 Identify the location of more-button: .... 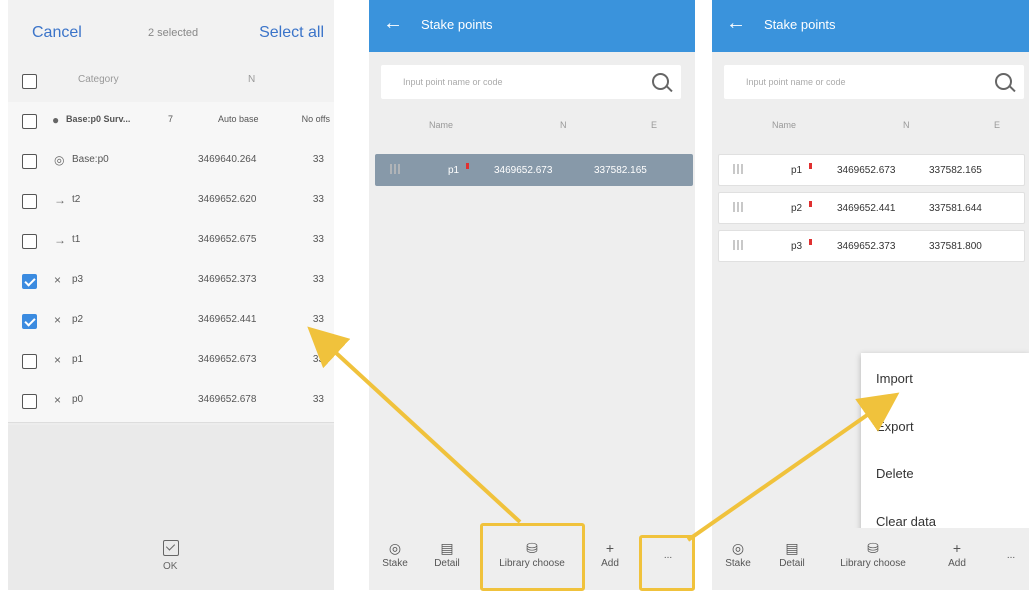
(1011, 555).